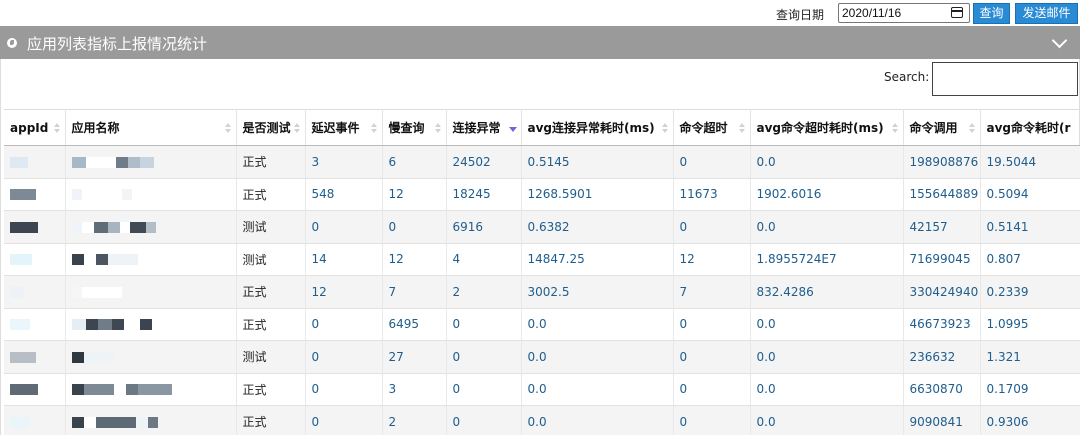 Image resolution: width=1080 pixels, height=435 pixels. Describe the element at coordinates (957, 12) in the screenshot. I see `calendar-icon` at that location.